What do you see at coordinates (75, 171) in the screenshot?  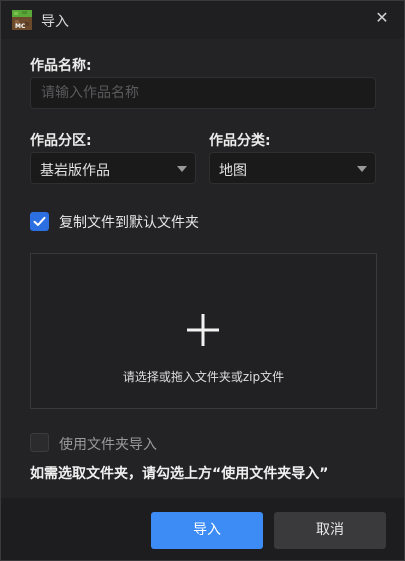 I see `zone-selected-value: 基岩版作品` at bounding box center [75, 171].